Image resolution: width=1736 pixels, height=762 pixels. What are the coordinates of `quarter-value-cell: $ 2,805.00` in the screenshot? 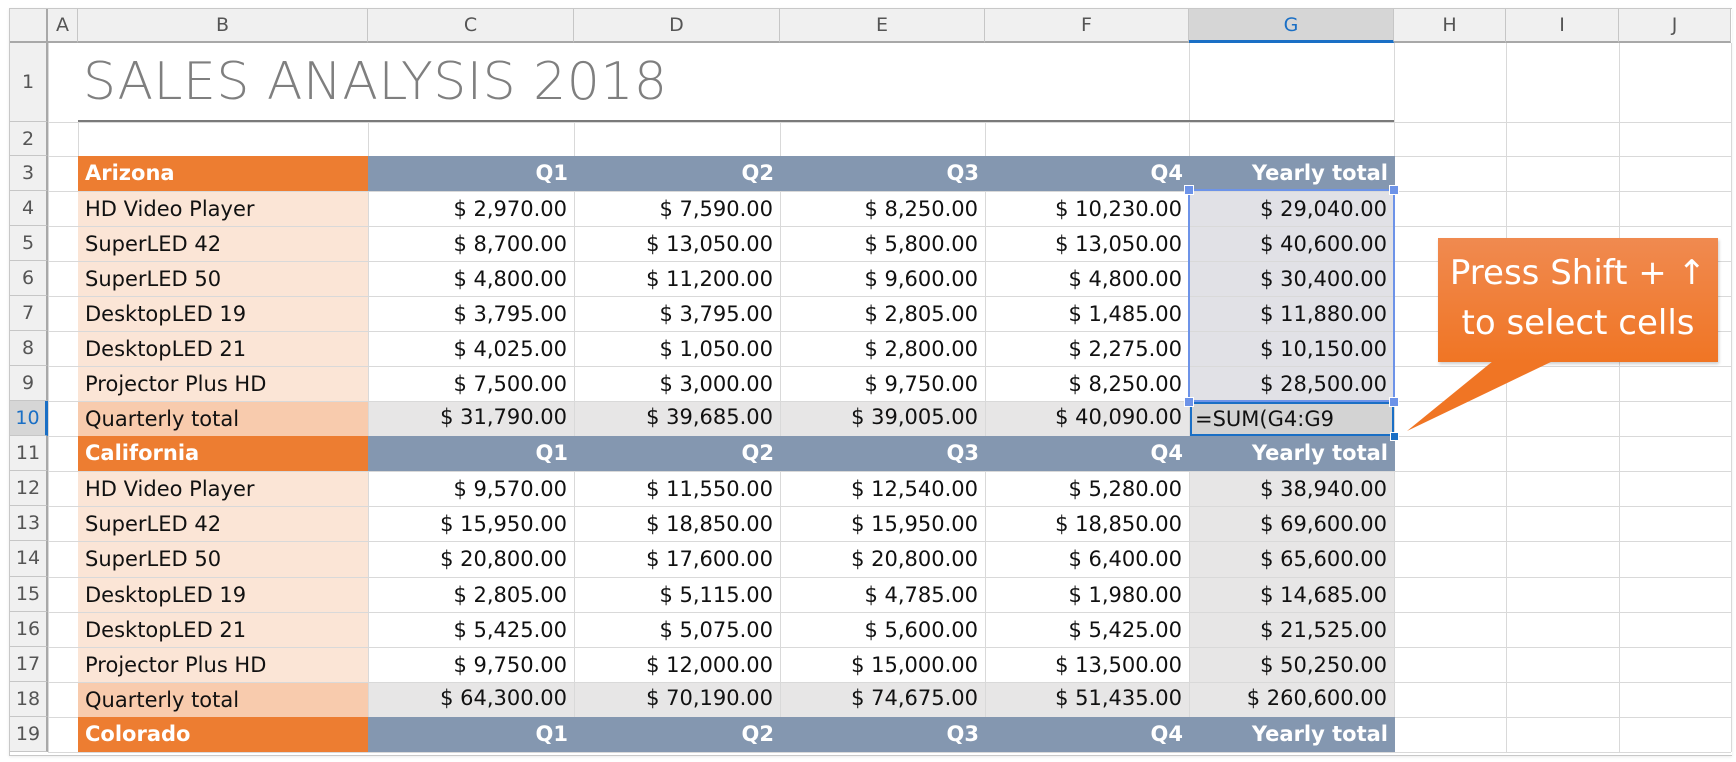 It's located at (471, 594).